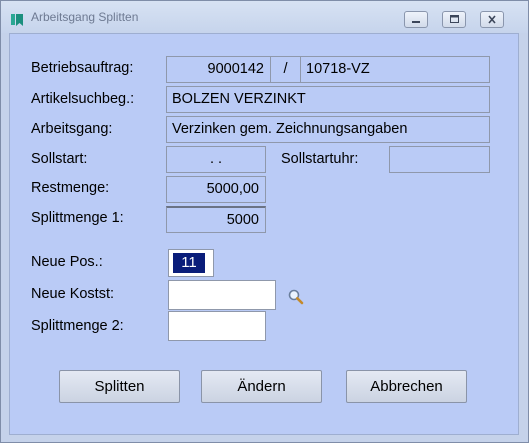  I want to click on abbrechen-button: Abbrechen, so click(406, 386).